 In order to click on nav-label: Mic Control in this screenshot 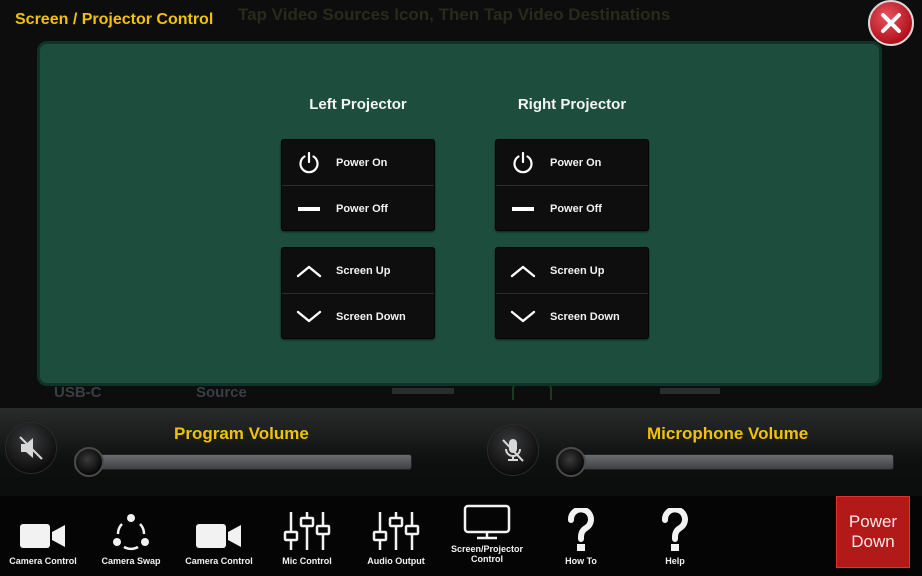, I will do `click(307, 561)`.